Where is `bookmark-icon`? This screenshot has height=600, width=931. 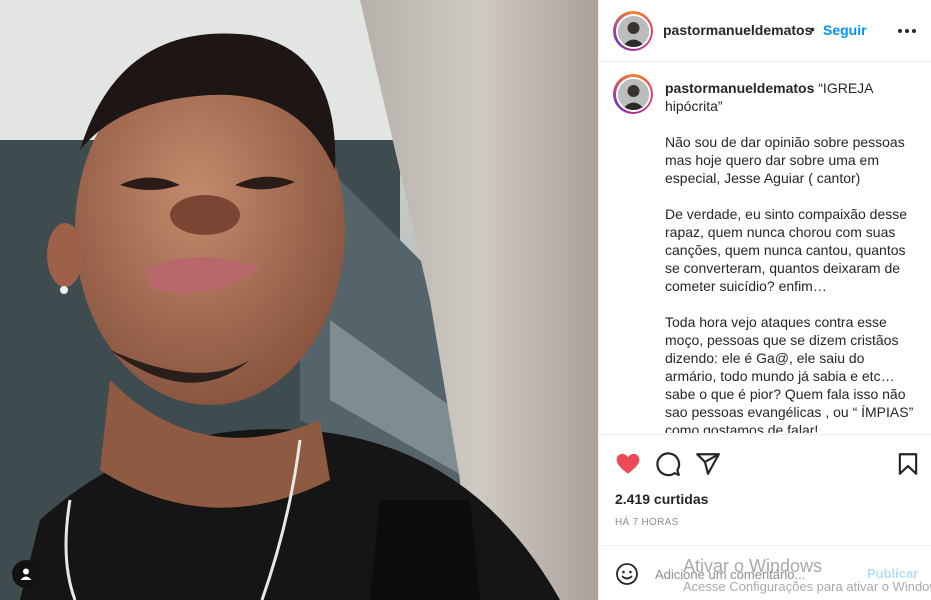
bookmark-icon is located at coordinates (908, 464).